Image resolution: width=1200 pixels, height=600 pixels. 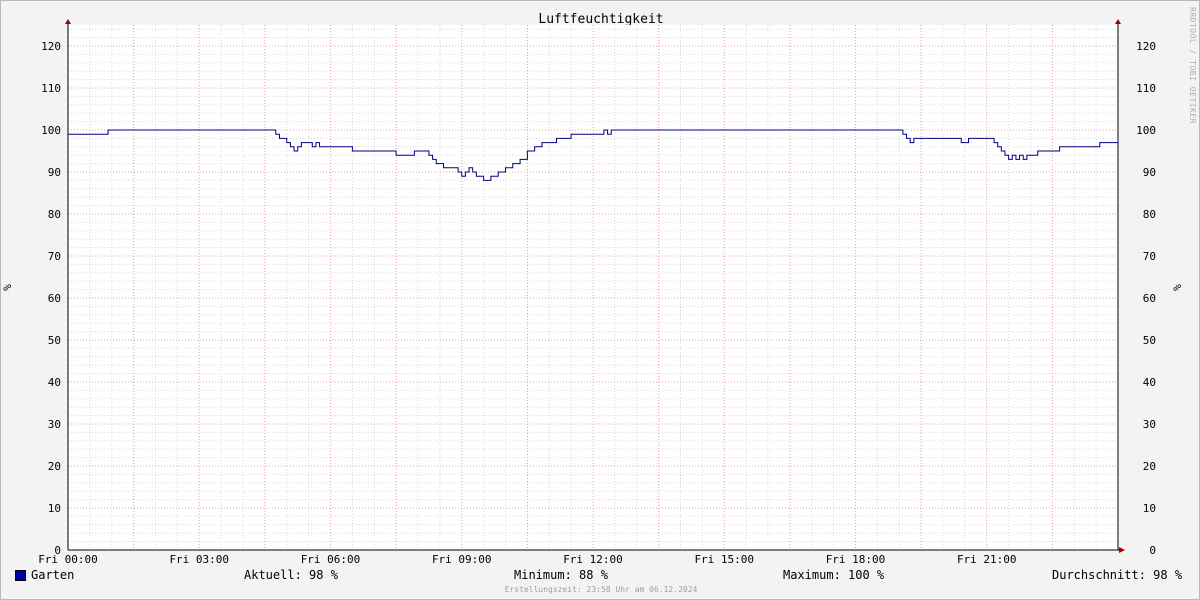 What do you see at coordinates (1168, 575) in the screenshot?
I see `legend-avg-value: 98 %` at bounding box center [1168, 575].